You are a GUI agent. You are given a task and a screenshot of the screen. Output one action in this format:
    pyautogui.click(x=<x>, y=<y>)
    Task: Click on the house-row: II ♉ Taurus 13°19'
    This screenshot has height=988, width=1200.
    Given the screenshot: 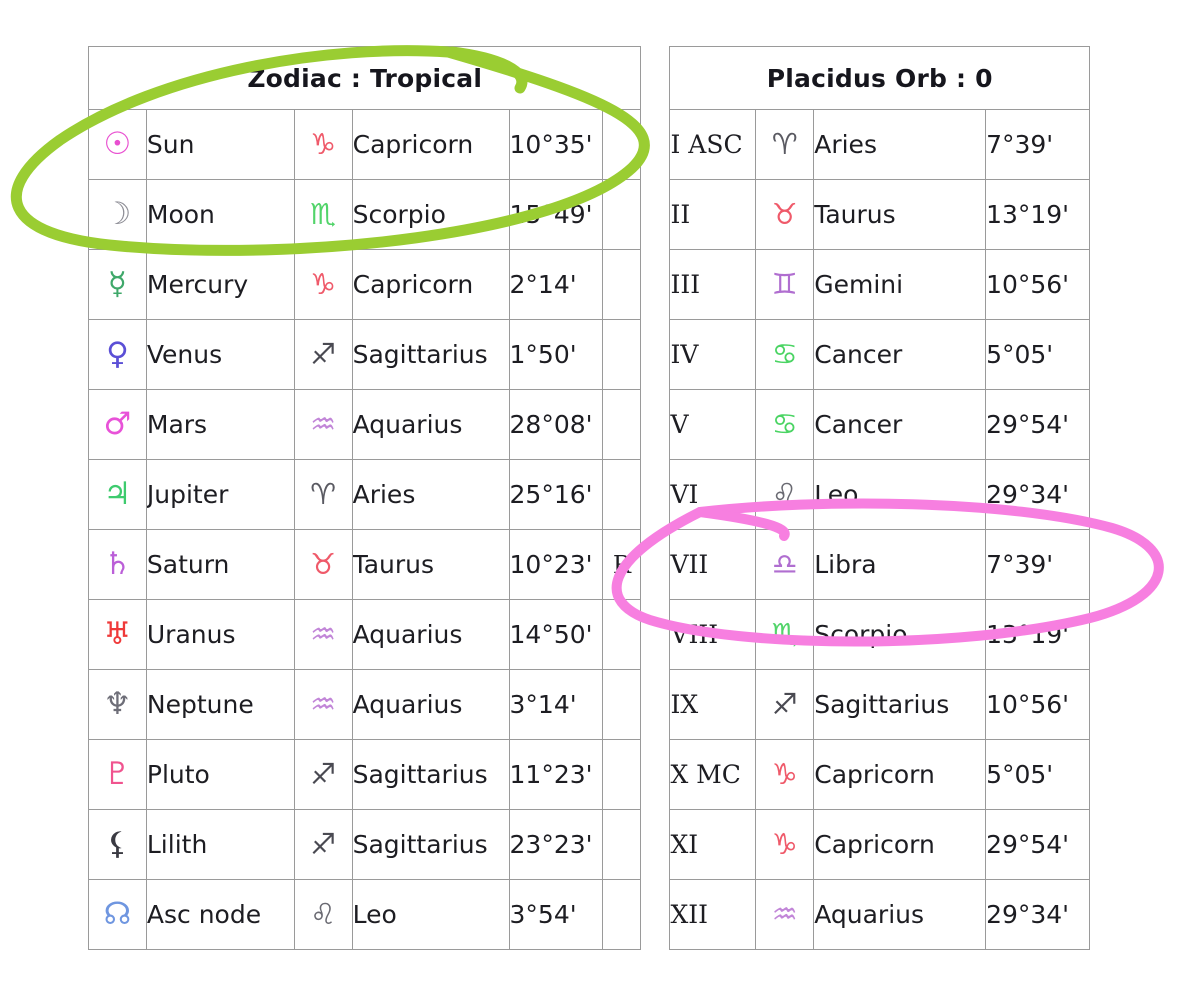 What is the action you would take?
    pyautogui.click(x=879, y=214)
    